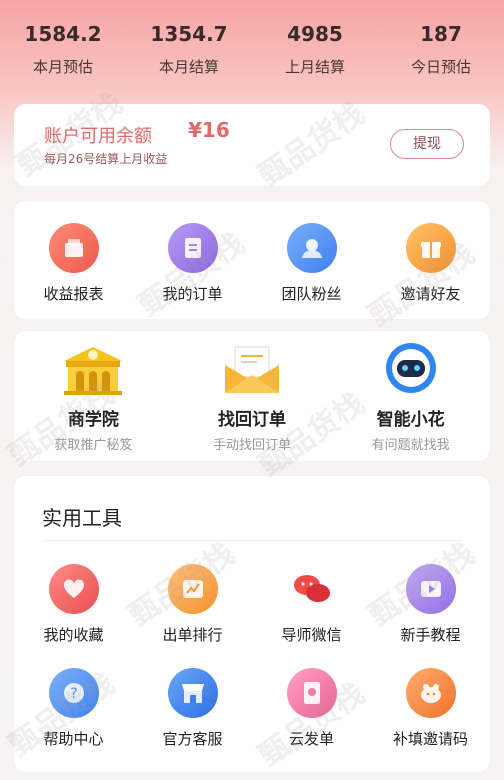  I want to click on stat-value: 1584.2, so click(63, 34).